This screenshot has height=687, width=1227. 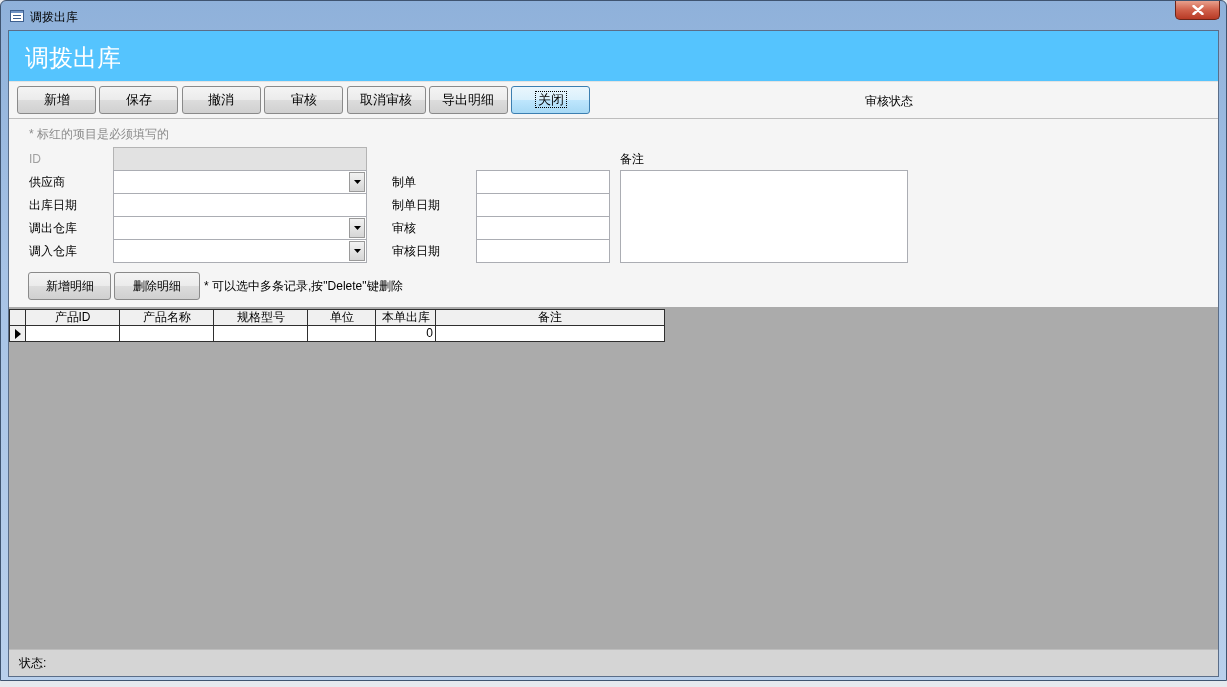 I want to click on detail-button: 新增明细, so click(x=69, y=286).